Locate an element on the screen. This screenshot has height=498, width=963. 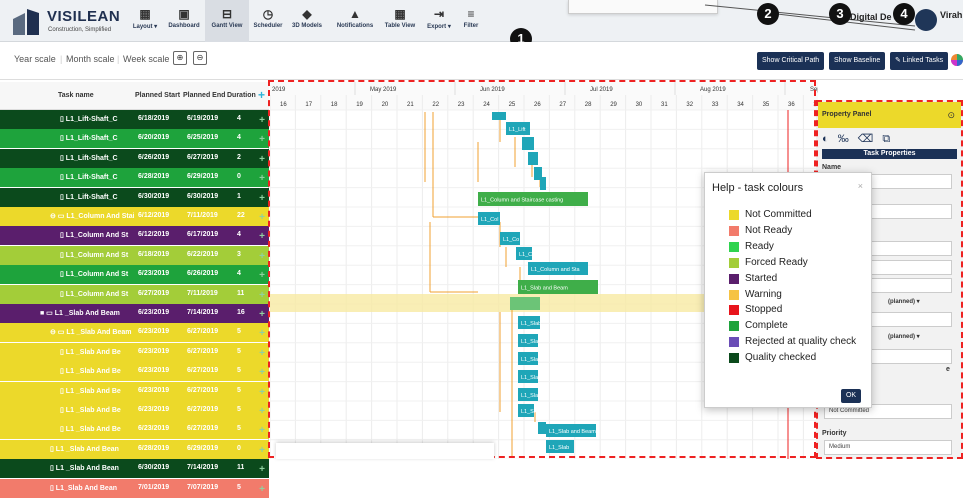
planned-start: 6/26/2019 is located at coordinates (154, 157).